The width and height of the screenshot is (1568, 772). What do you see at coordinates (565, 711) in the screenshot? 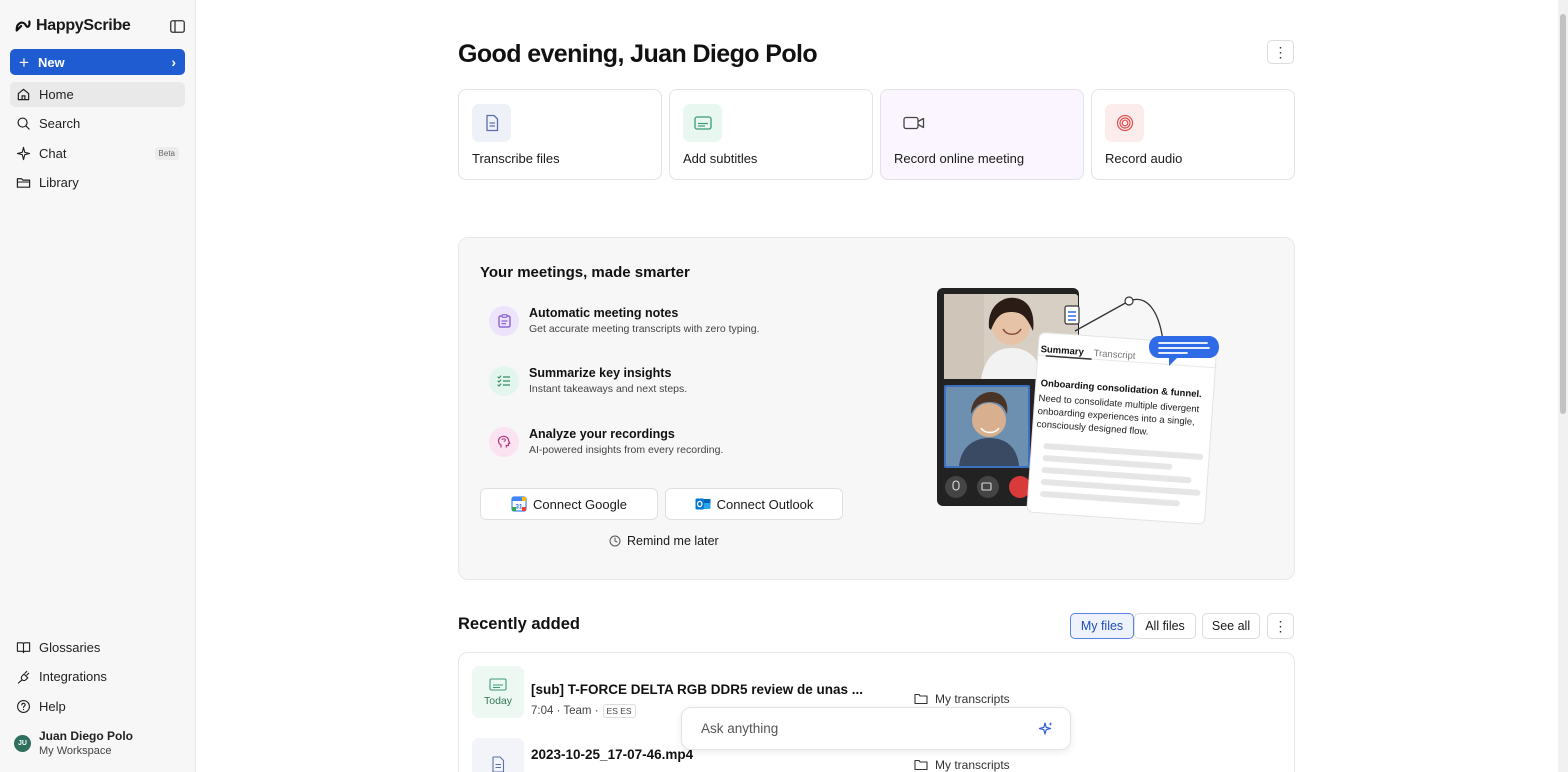
I see `file-meta-text: 7:04 · Team ·` at bounding box center [565, 711].